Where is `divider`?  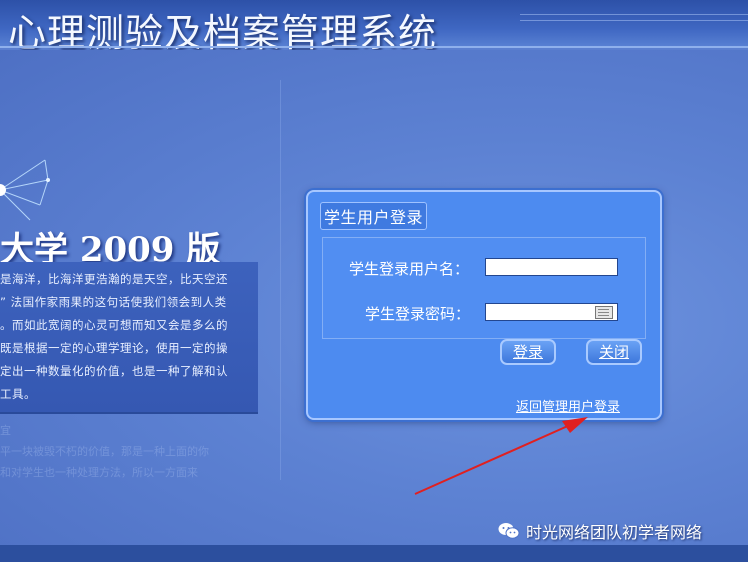 divider is located at coordinates (280, 280).